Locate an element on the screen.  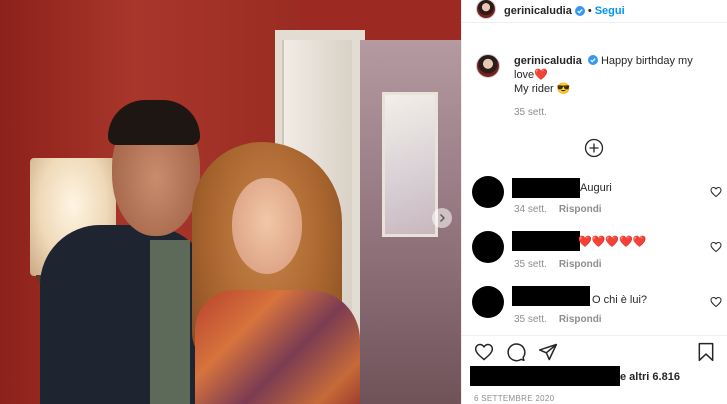
likes-row: e altri 6.816 is located at coordinates (590, 376).